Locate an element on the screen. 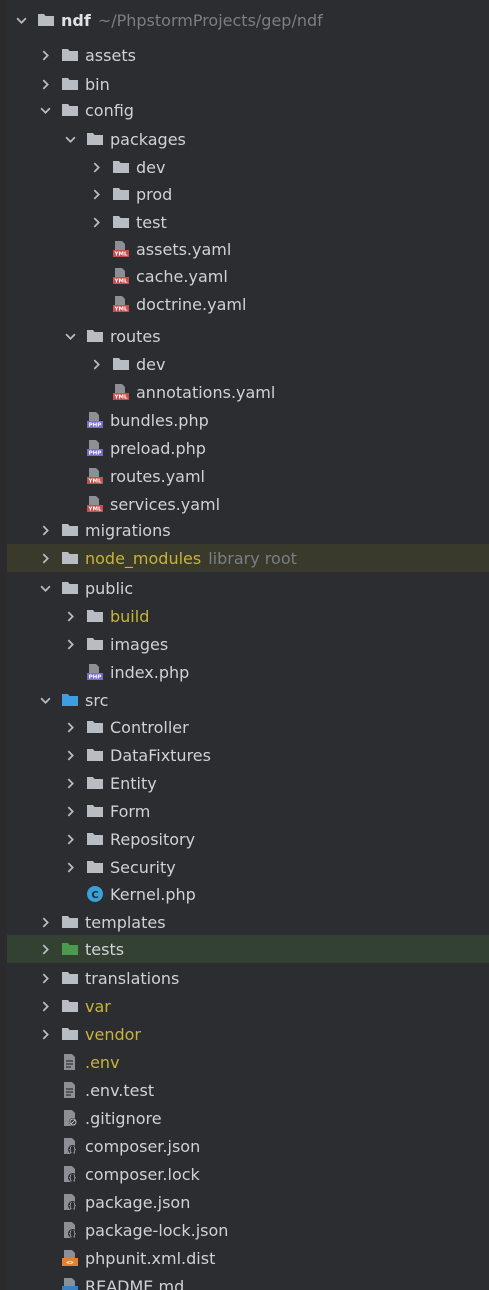 This screenshot has width=489, height=1290. tree-item-label: config is located at coordinates (109, 110).